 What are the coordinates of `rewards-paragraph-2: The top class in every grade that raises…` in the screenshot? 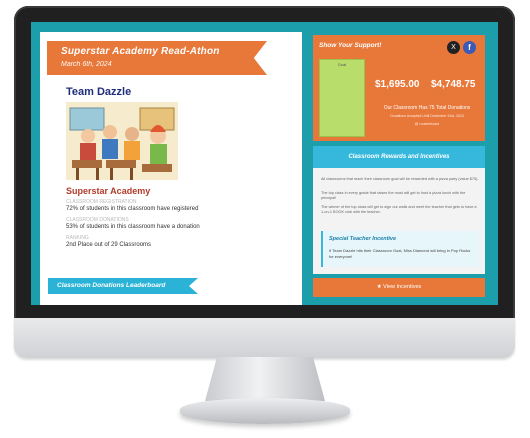 It's located at (393, 195).